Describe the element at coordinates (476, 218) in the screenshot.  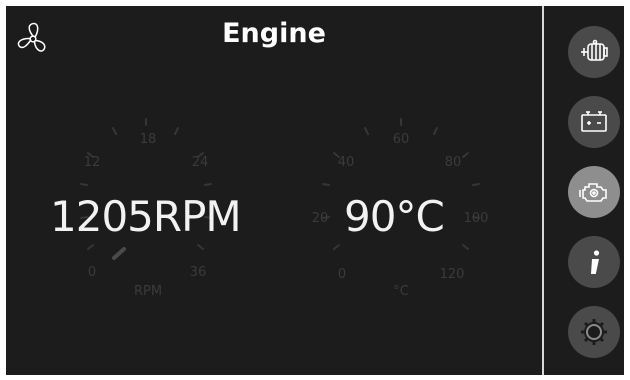
I see `temp-tick-label: 100` at that location.